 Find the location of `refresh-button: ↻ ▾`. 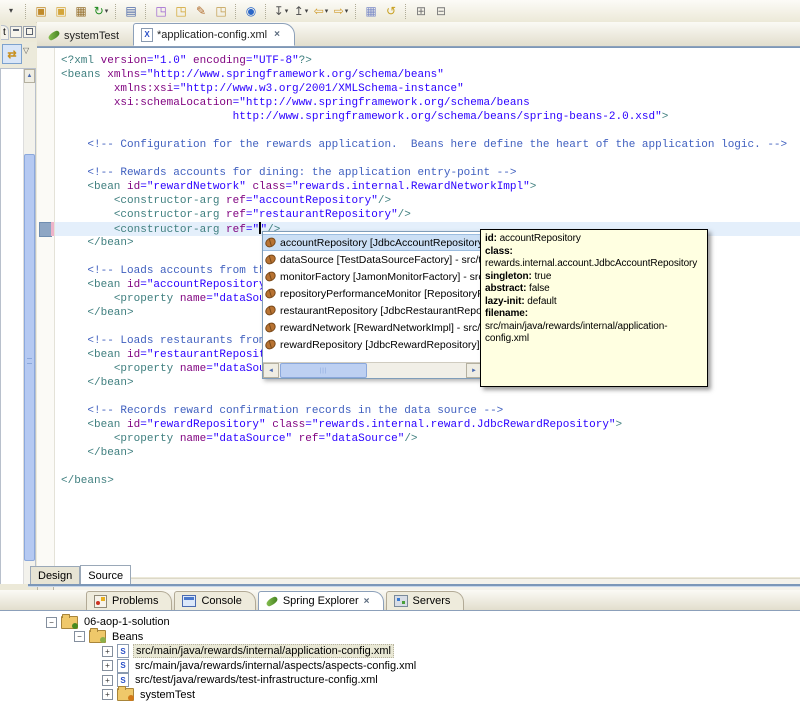

refresh-button: ↻ ▾ is located at coordinates (101, 11).